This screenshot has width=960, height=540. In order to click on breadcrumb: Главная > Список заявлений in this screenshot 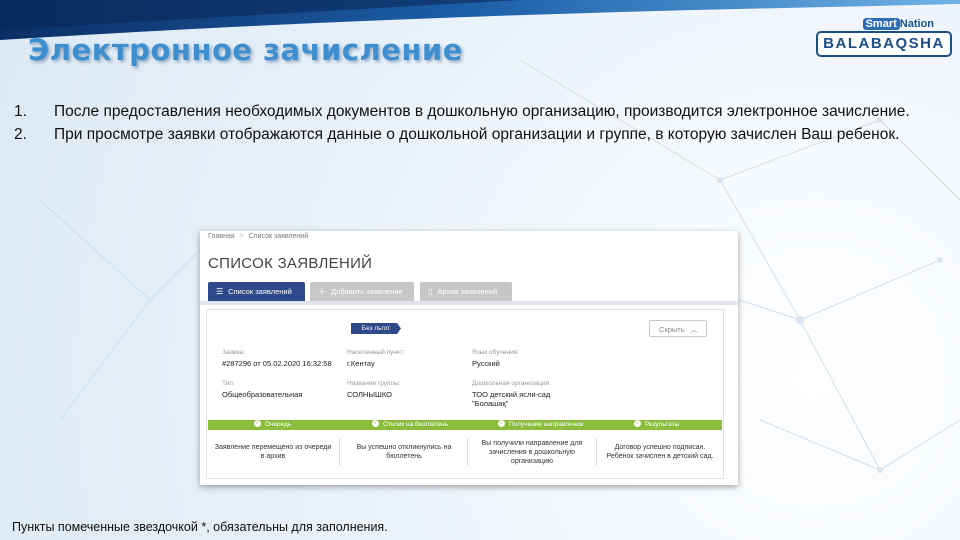, I will do `click(258, 236)`.